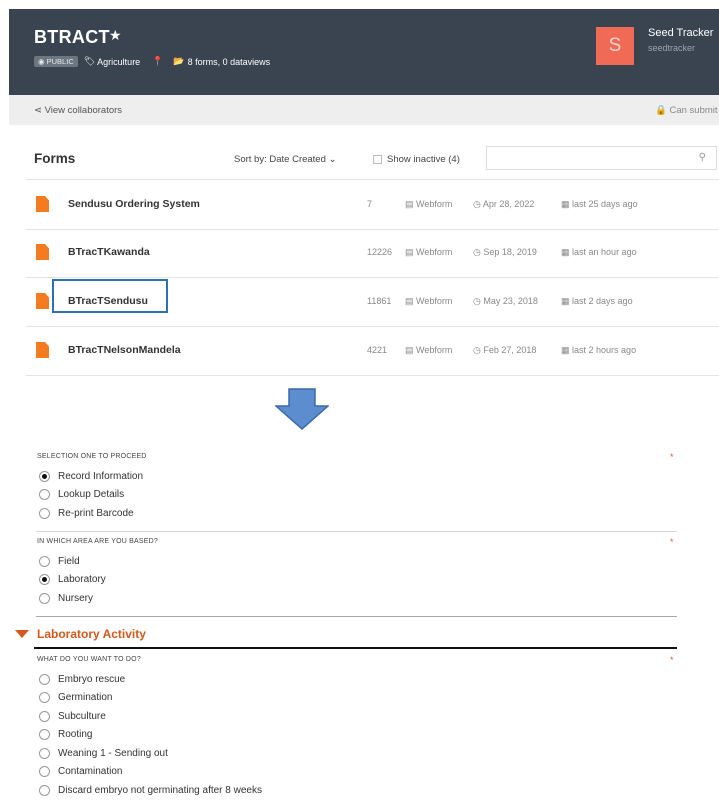  I want to click on last-activity: ▦ last an hour ago, so click(599, 252).